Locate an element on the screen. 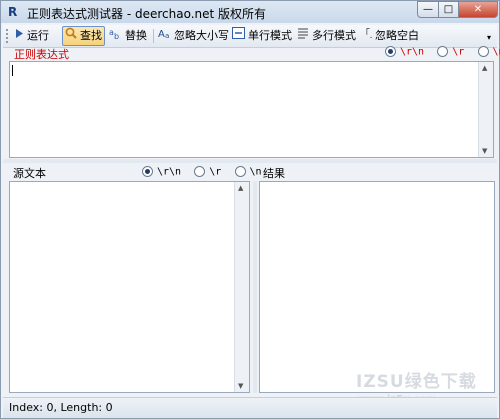  magnifier-icon is located at coordinates (71, 36).